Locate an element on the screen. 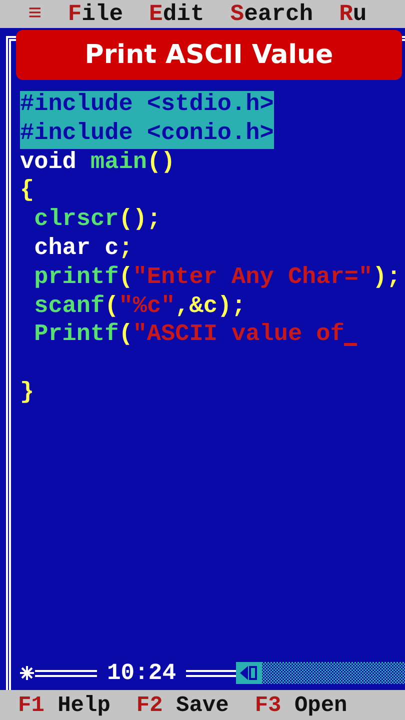 This screenshot has width=405, height=720. menu-item: Ru is located at coordinates (353, 14).